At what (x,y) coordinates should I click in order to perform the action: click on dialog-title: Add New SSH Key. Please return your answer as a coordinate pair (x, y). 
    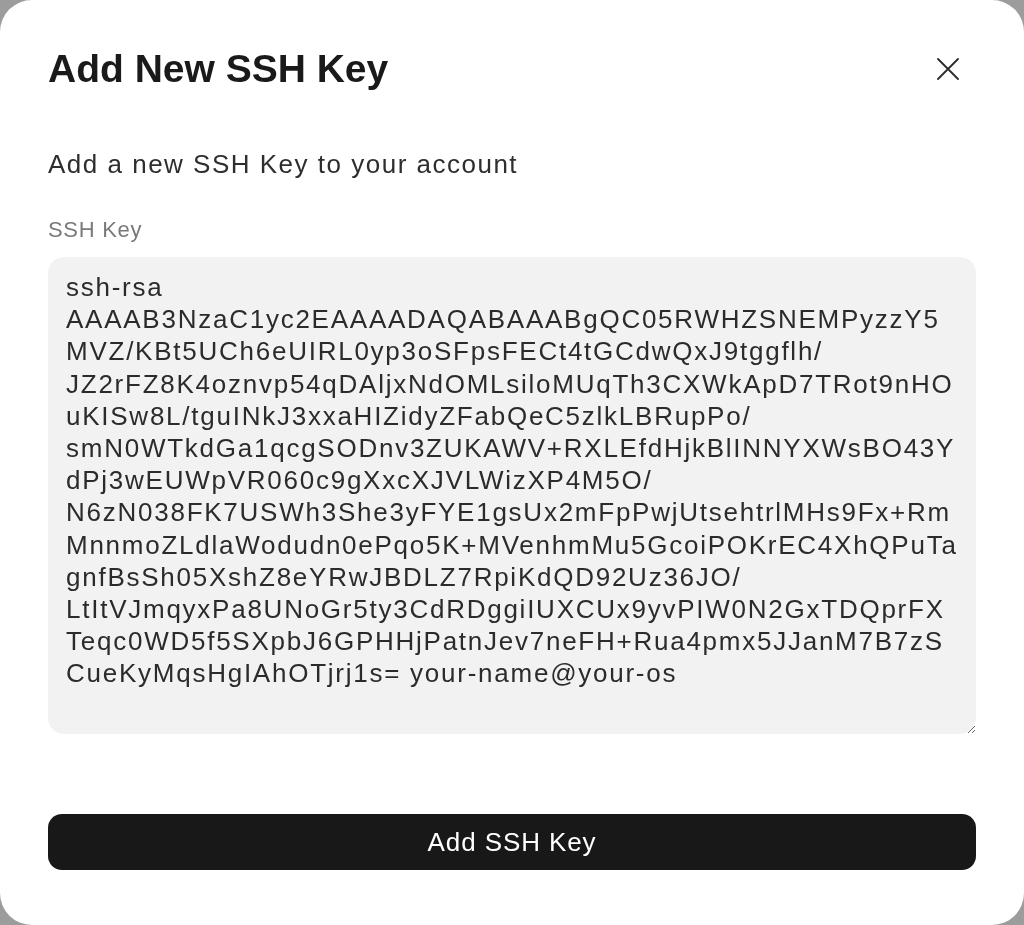
    Looking at the image, I should click on (218, 69).